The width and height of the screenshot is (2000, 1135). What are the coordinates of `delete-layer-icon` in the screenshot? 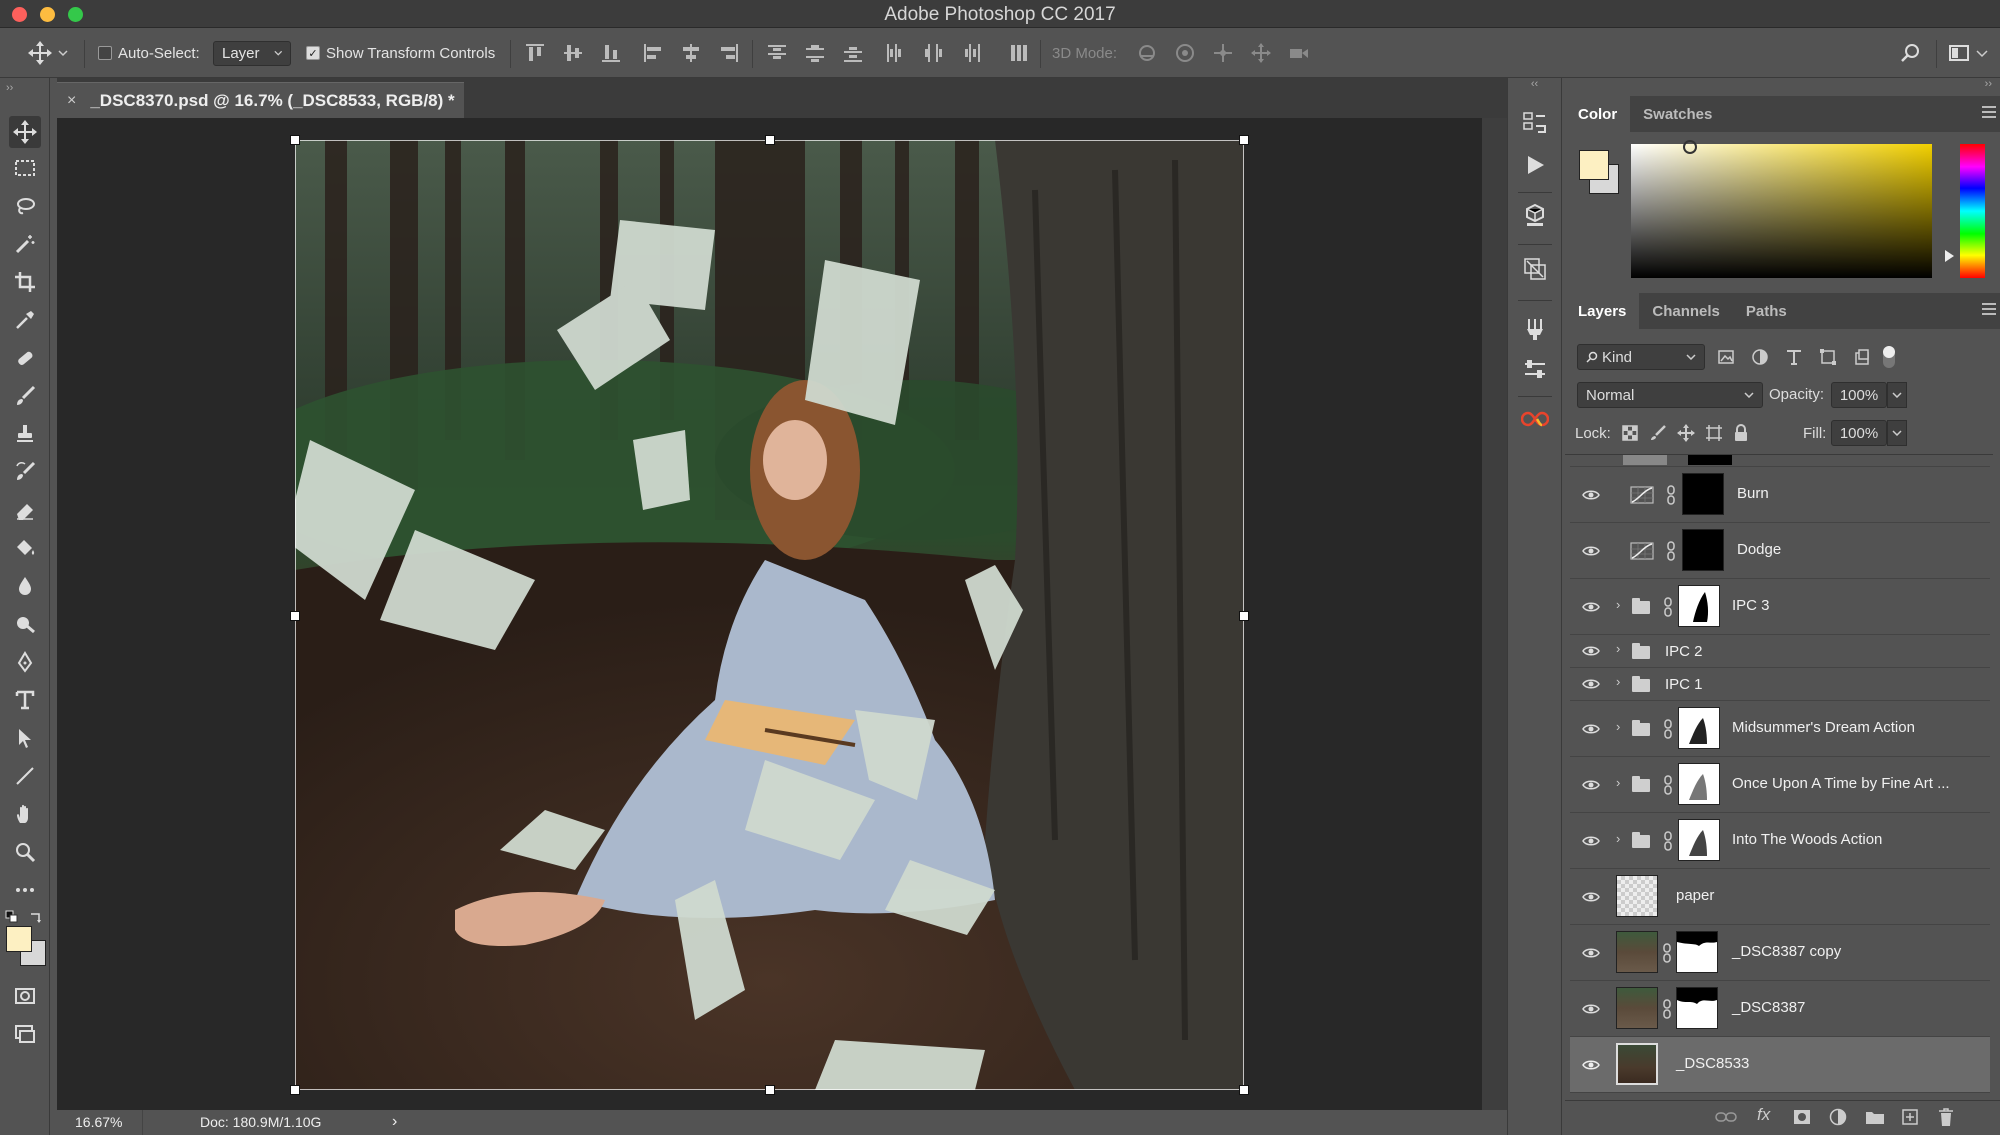 It's located at (1946, 1117).